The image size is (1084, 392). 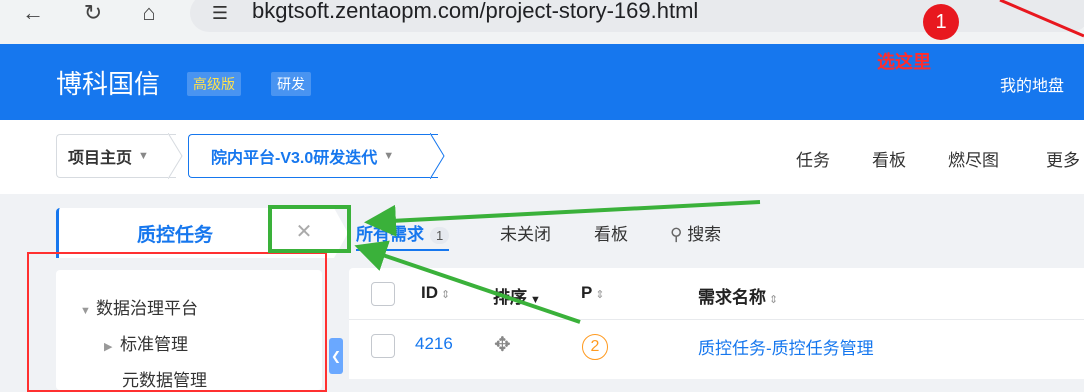 I want to click on column-order-label: 排序, so click(x=510, y=297).